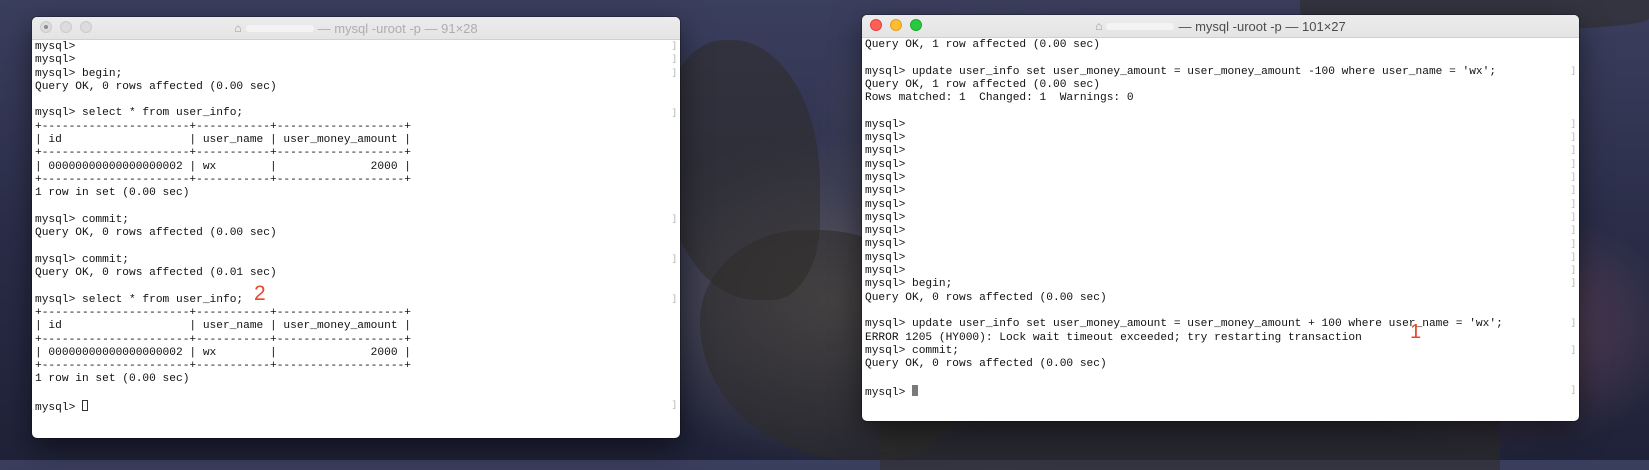 Image resolution: width=1649 pixels, height=470 pixels. Describe the element at coordinates (1262, 26) in the screenshot. I see `window-title: — mysql -uroot -p — 101×27` at that location.